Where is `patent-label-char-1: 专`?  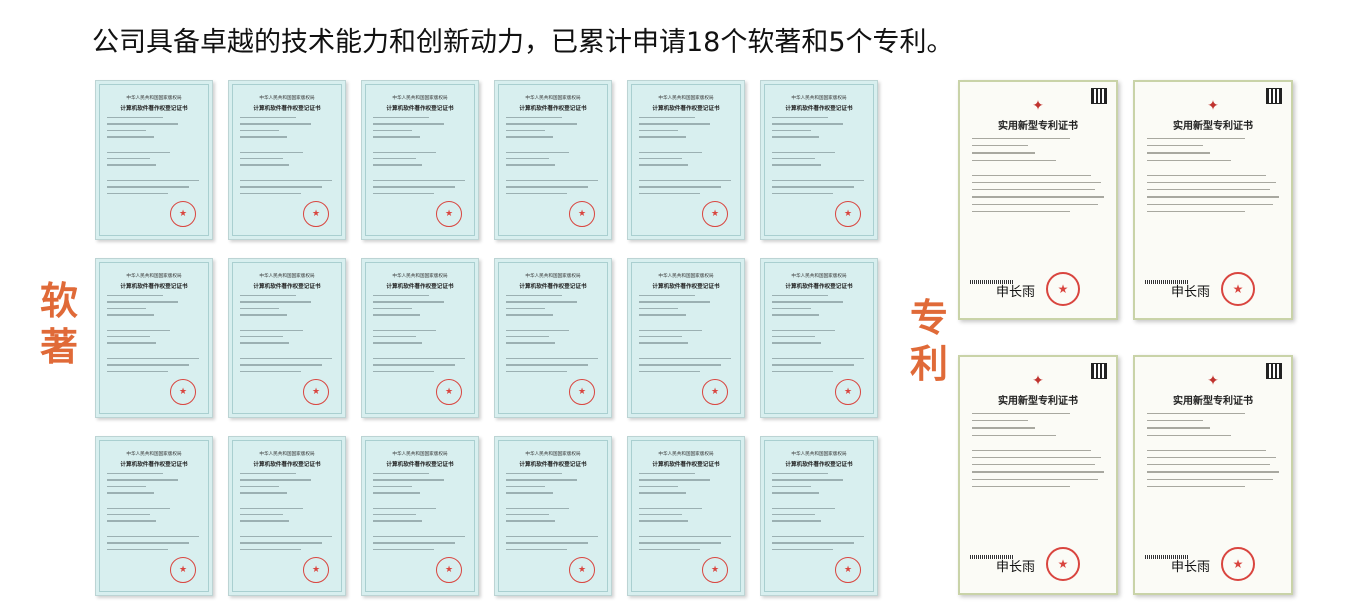 patent-label-char-1: 专 is located at coordinates (928, 317).